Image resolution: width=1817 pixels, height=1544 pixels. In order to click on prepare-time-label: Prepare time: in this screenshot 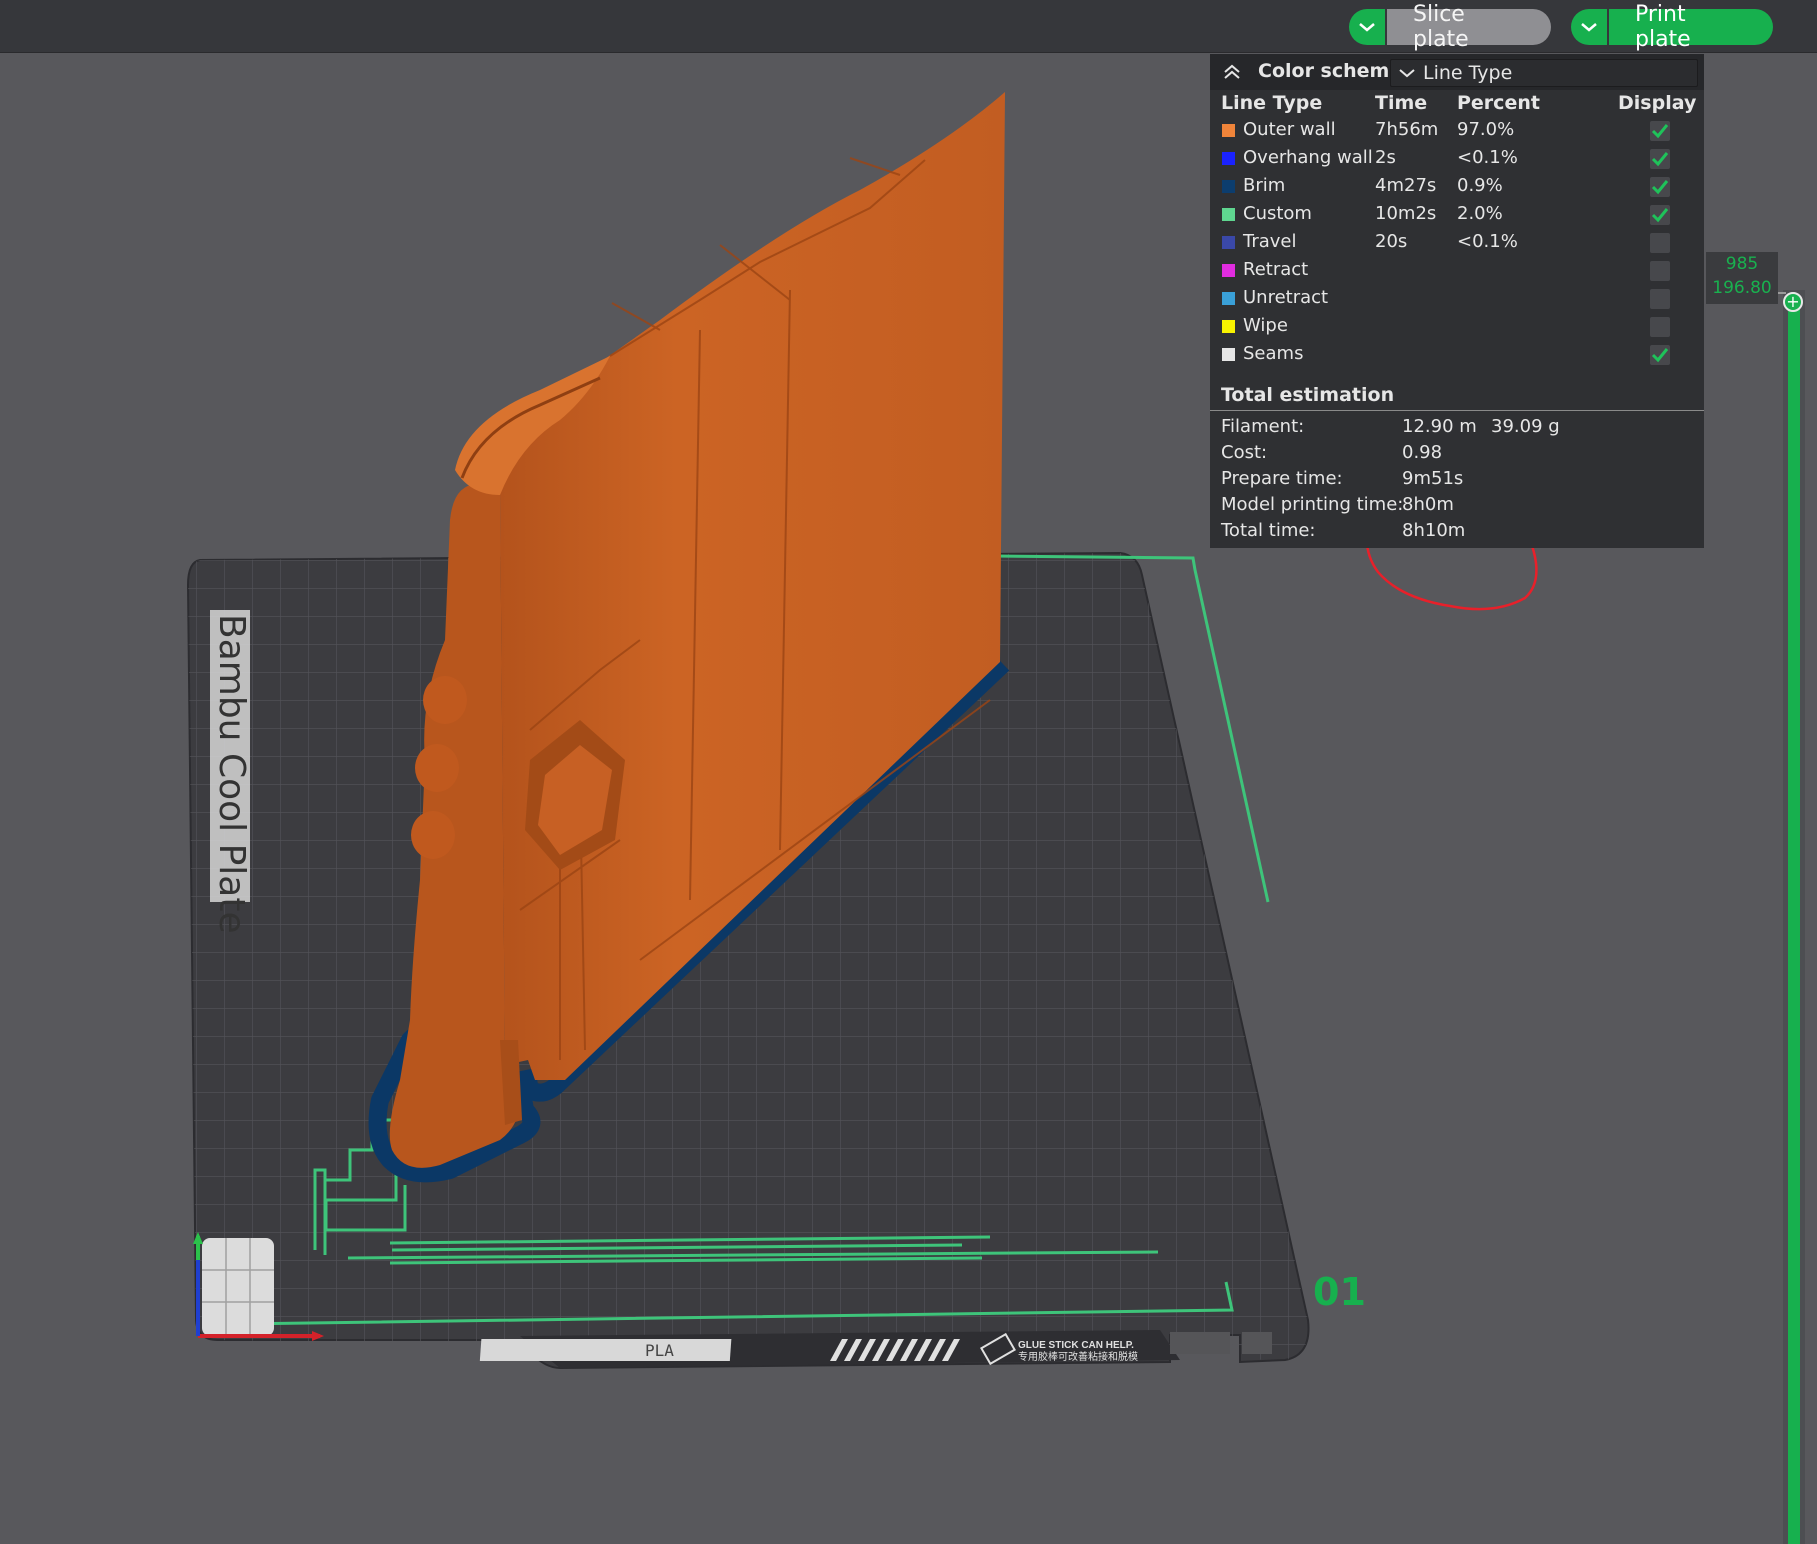, I will do `click(1282, 478)`.